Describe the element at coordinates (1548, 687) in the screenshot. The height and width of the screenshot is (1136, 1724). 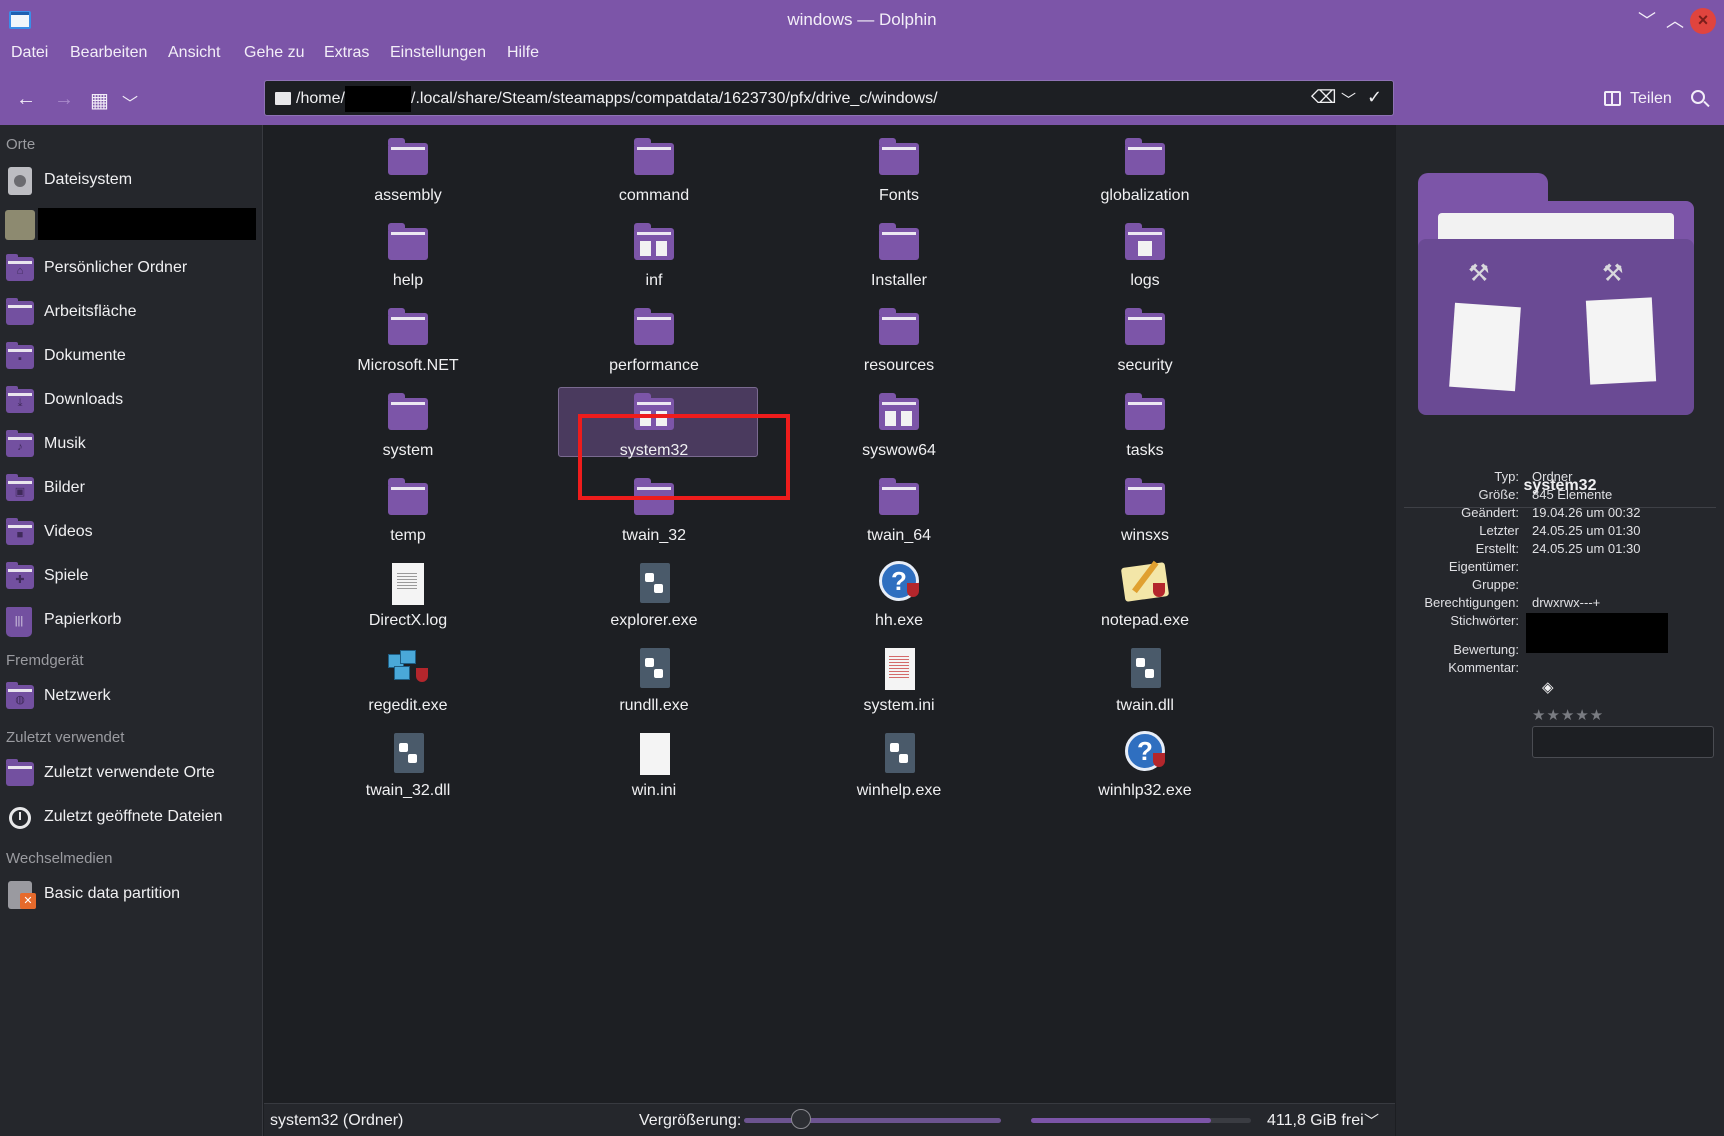
I see `add-tag-icon: ◈` at that location.